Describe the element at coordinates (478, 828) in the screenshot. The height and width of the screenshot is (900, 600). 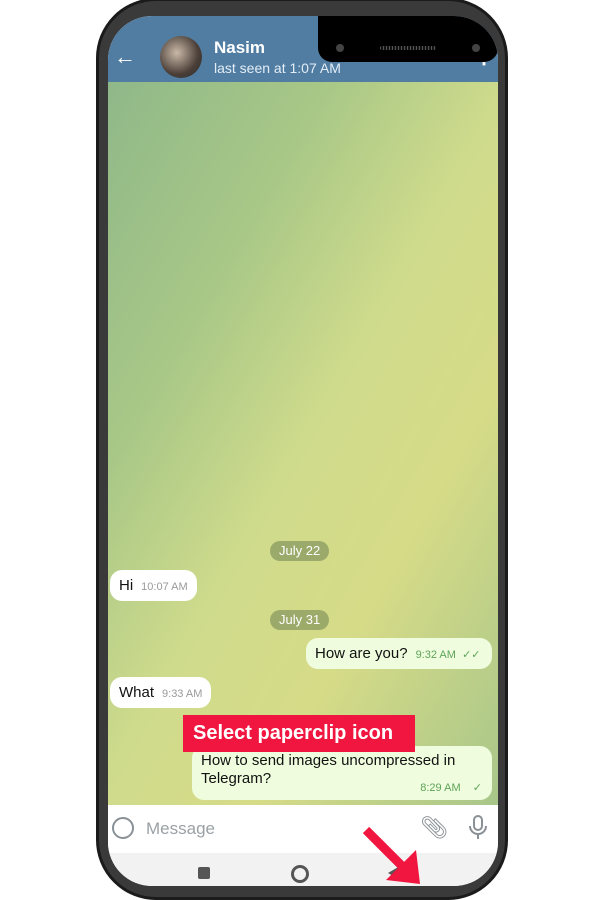
I see `microphone-icon` at that location.